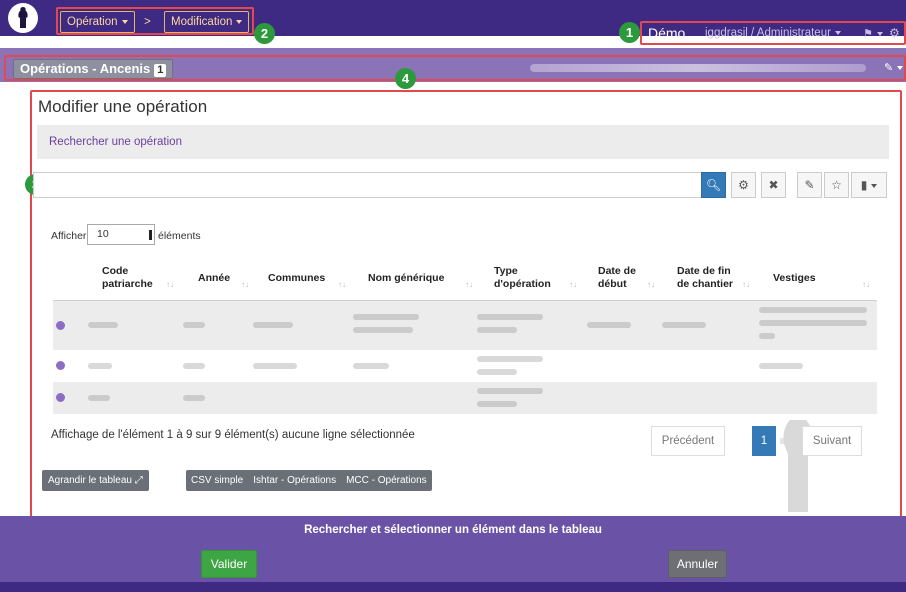  What do you see at coordinates (873, 33) in the screenshot?
I see `flag-icon: ⚑` at bounding box center [873, 33].